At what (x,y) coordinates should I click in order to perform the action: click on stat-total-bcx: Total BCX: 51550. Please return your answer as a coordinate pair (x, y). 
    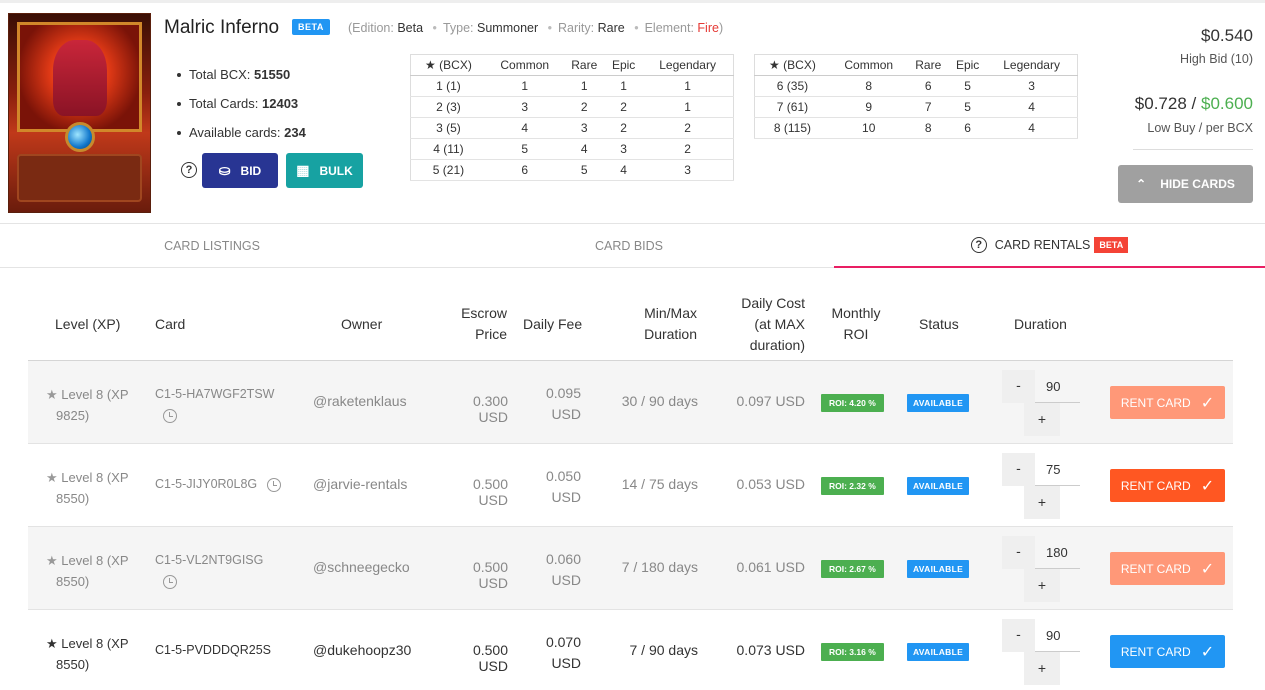
    Looking at the image, I should click on (241, 74).